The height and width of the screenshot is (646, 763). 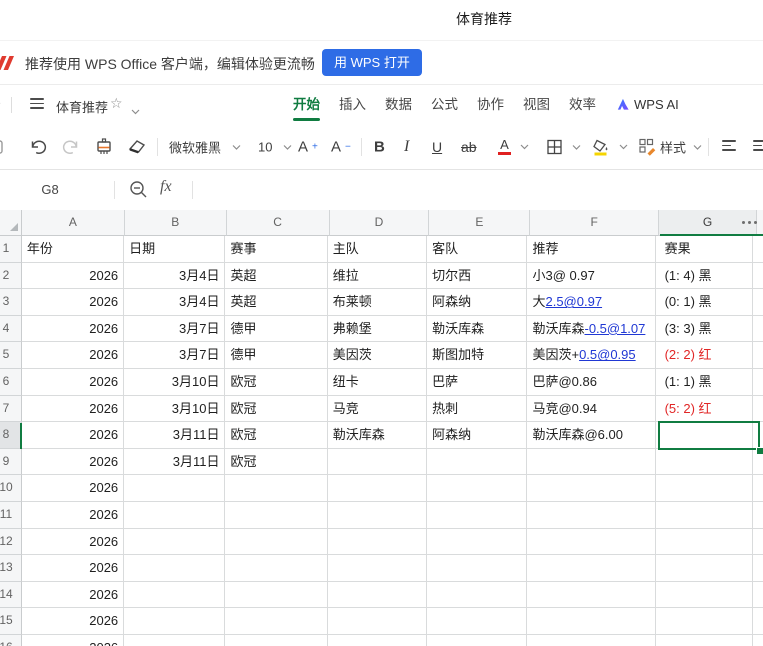 What do you see at coordinates (437, 147) in the screenshot?
I see `underline-button: U` at bounding box center [437, 147].